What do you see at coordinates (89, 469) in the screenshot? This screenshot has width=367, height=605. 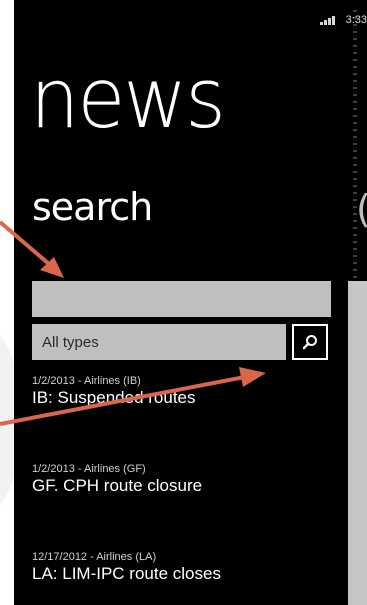 I see `news-item-meta: 1/2/2013 - Airlines (GF)` at bounding box center [89, 469].